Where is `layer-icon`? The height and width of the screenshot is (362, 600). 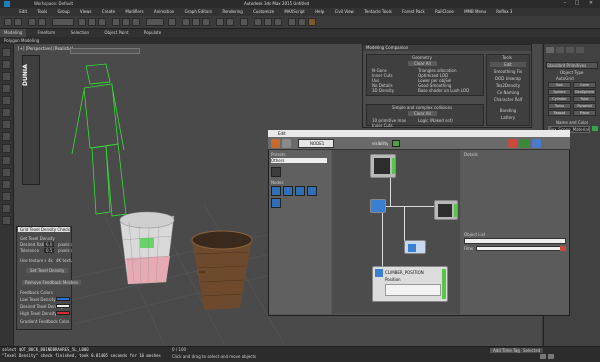
layer-icon is located at coordinates (244, 22).